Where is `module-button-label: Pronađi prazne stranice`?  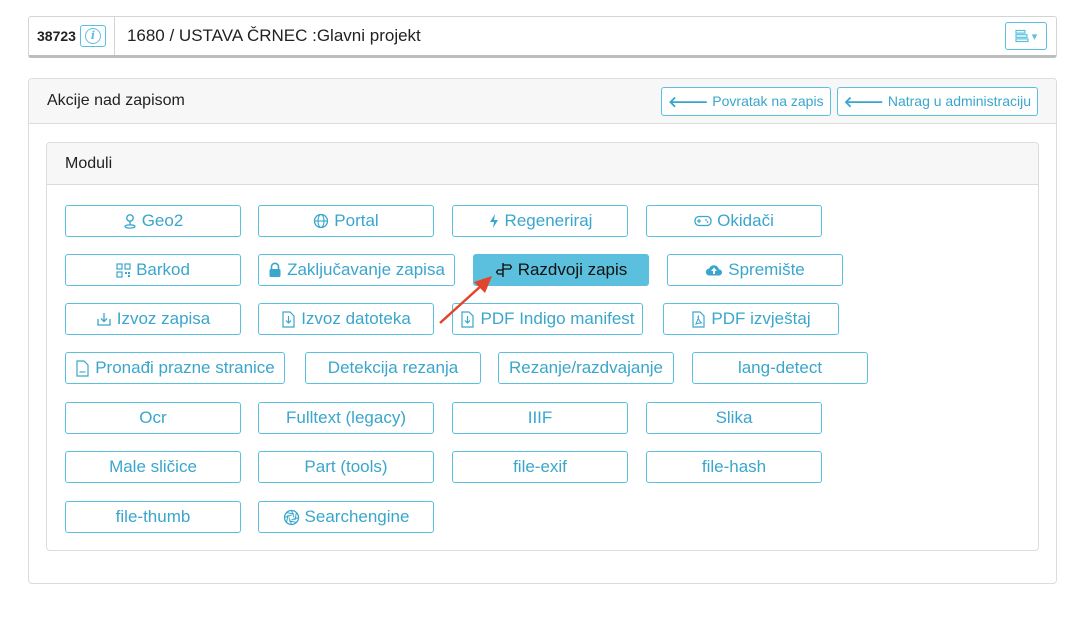
module-button-label: Pronađi prazne stranice is located at coordinates (185, 367).